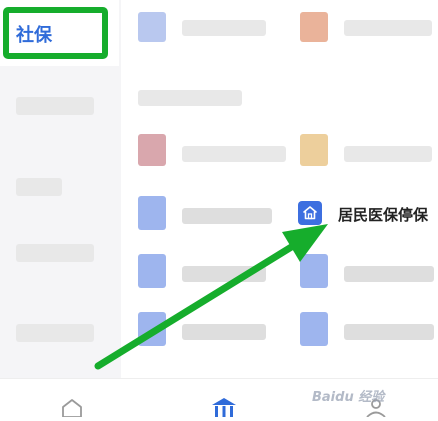 The image size is (438, 421). Describe the element at coordinates (224, 409) in the screenshot. I see `bank-icon` at that location.